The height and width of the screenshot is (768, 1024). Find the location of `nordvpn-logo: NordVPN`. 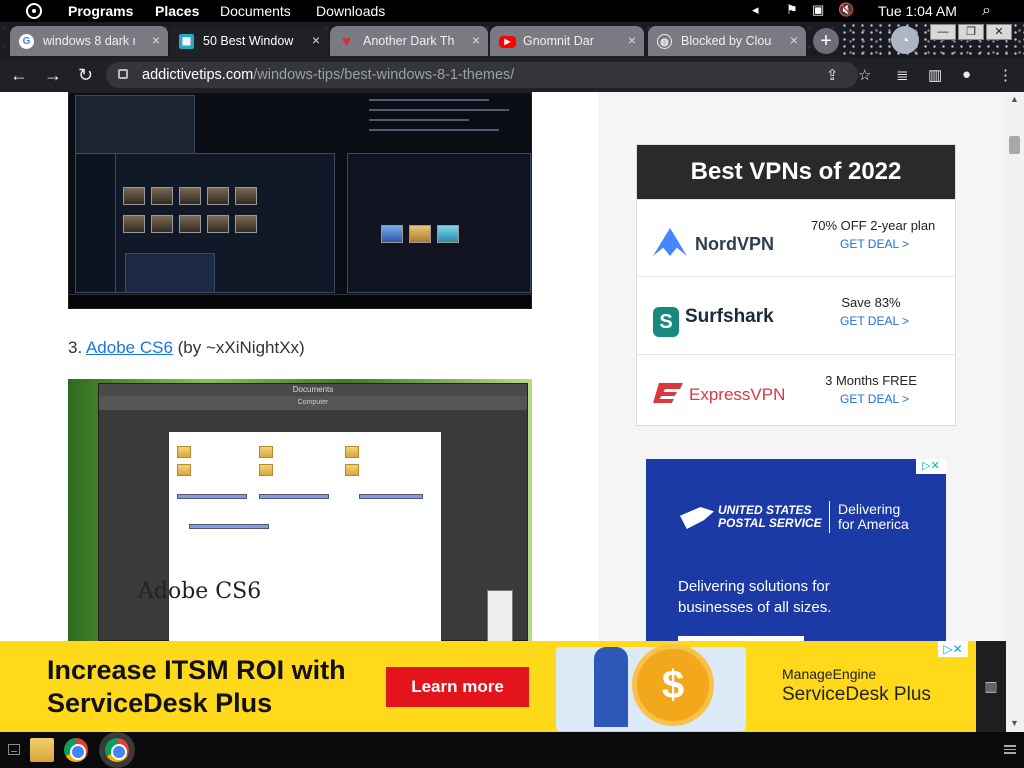

nordvpn-logo: NordVPN is located at coordinates (713, 242).